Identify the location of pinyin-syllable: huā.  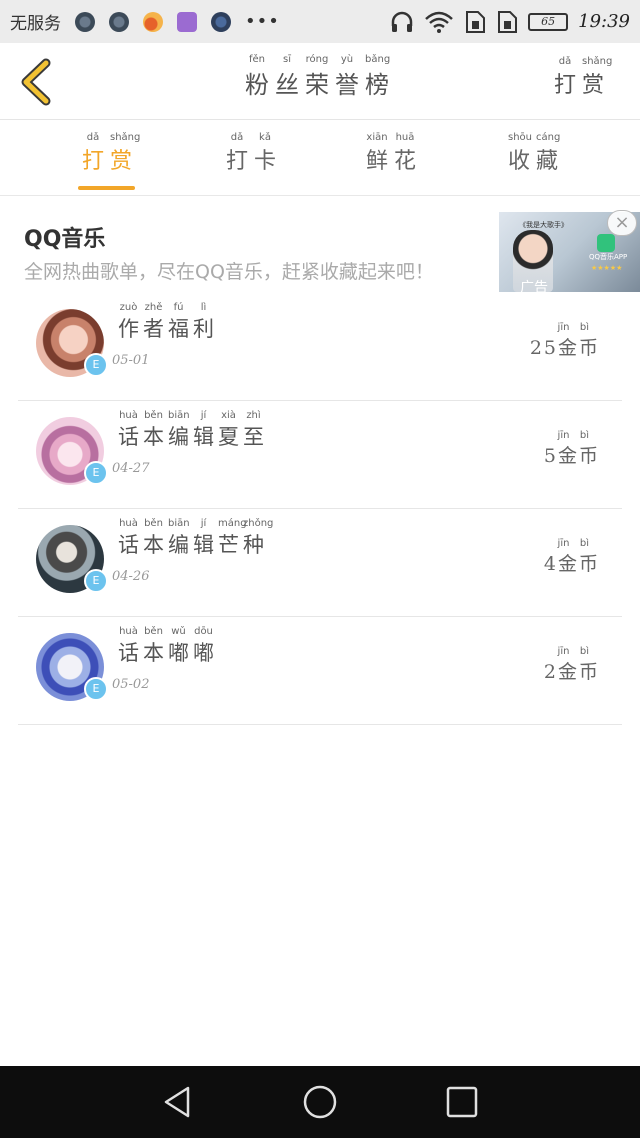
(405, 137).